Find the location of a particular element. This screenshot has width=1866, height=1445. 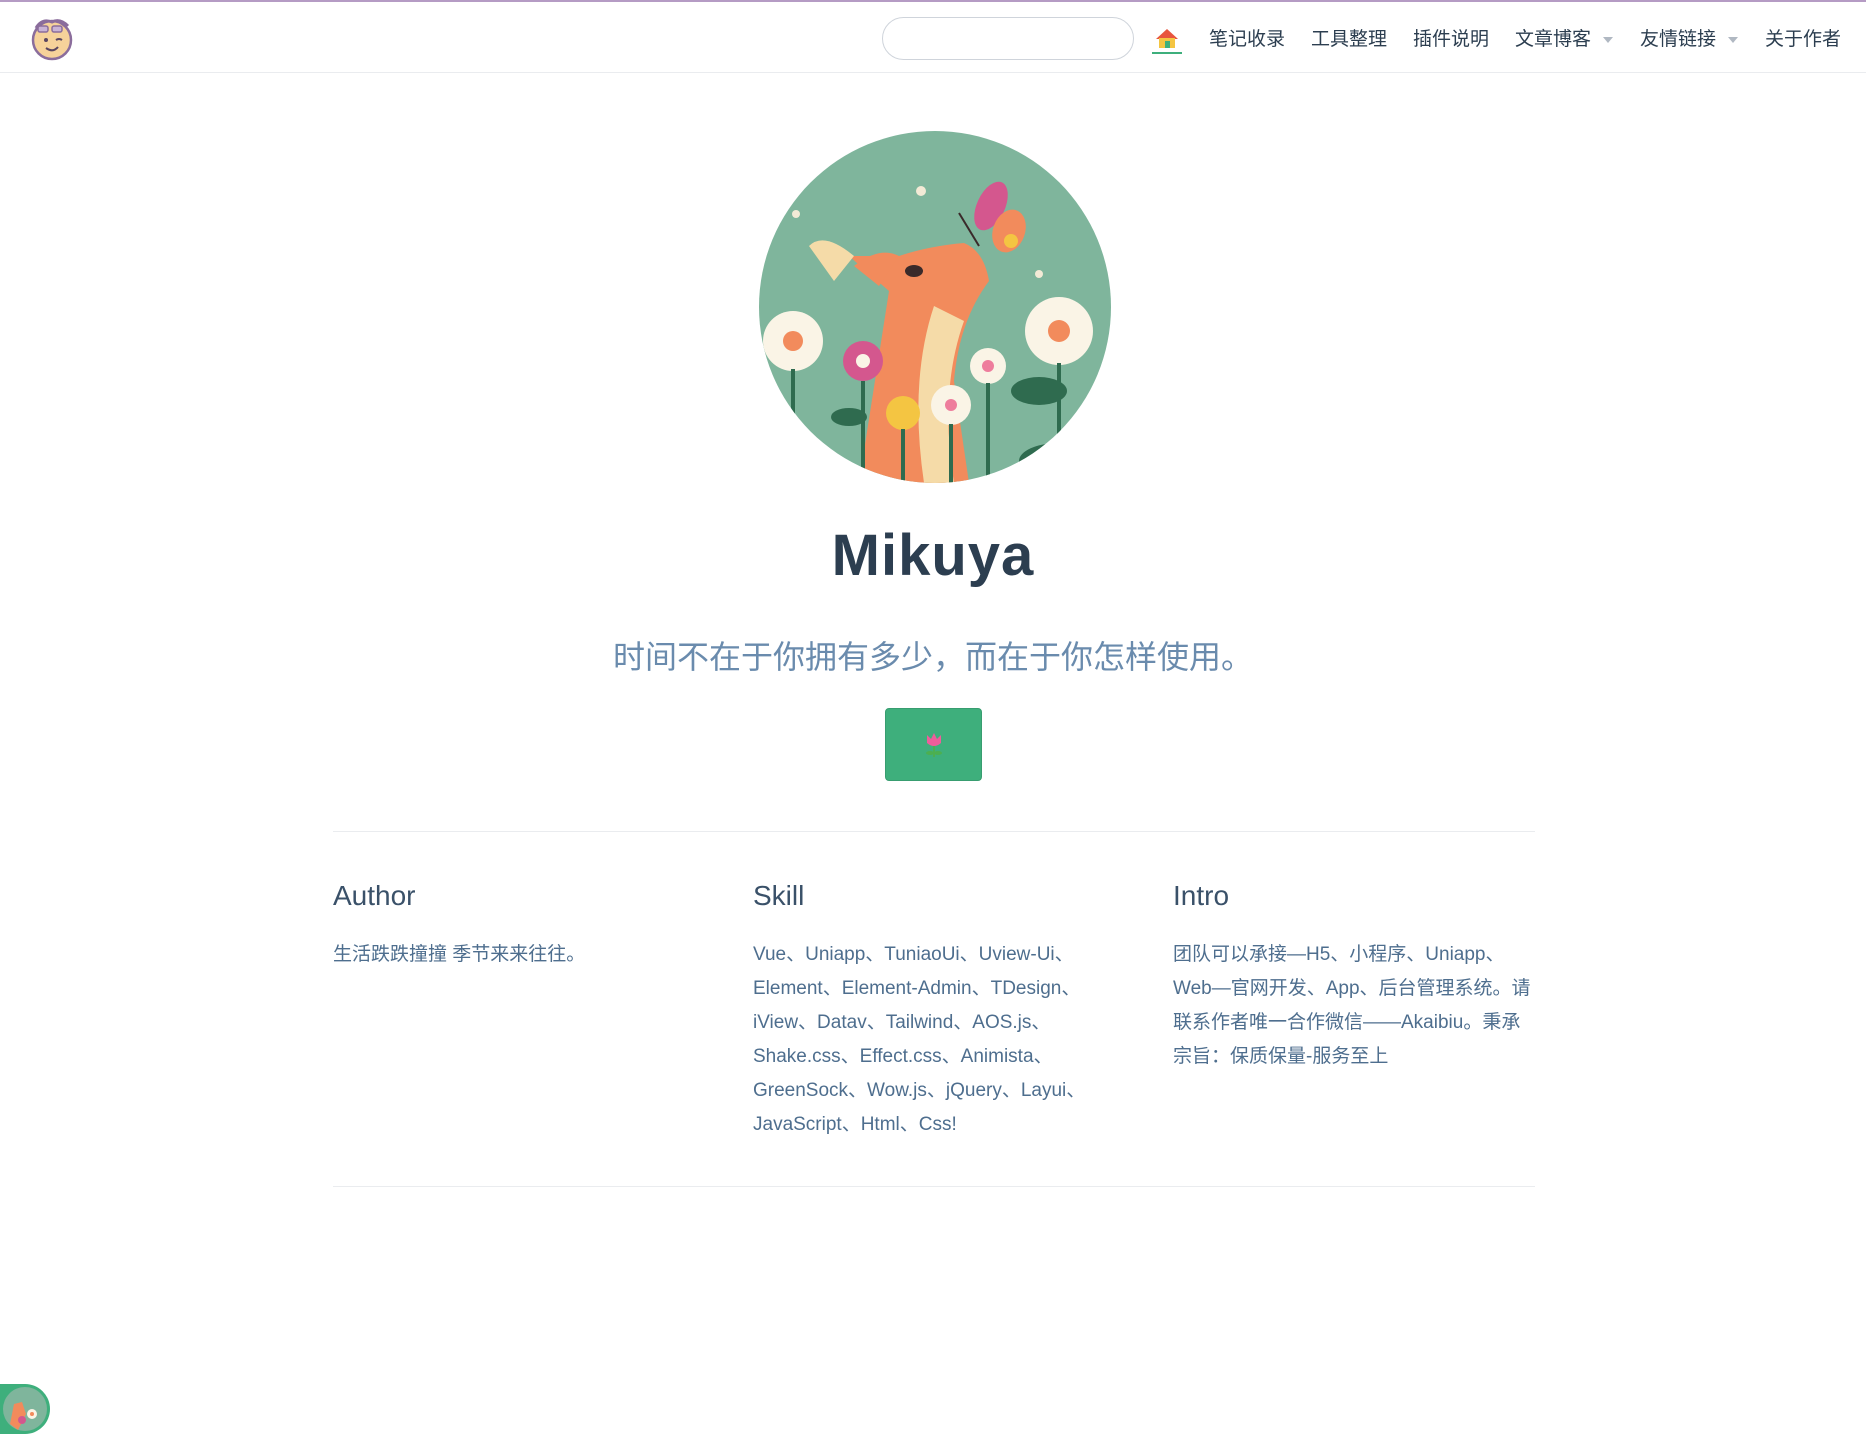

site-logo is located at coordinates (52, 38).